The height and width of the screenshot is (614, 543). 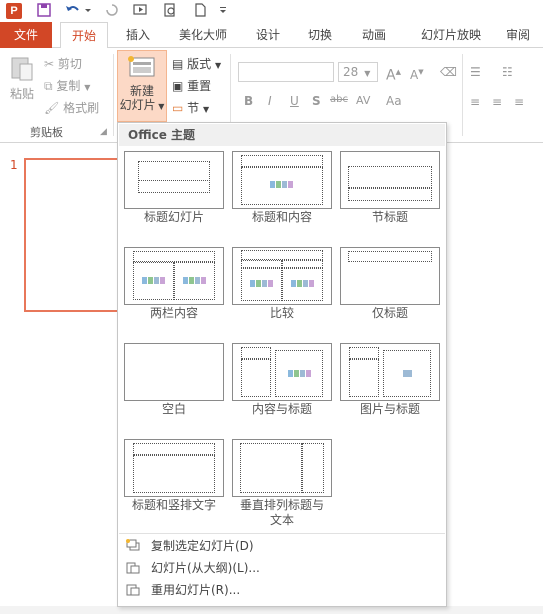 I want to click on paste-button: 粘贴, so click(x=22, y=85).